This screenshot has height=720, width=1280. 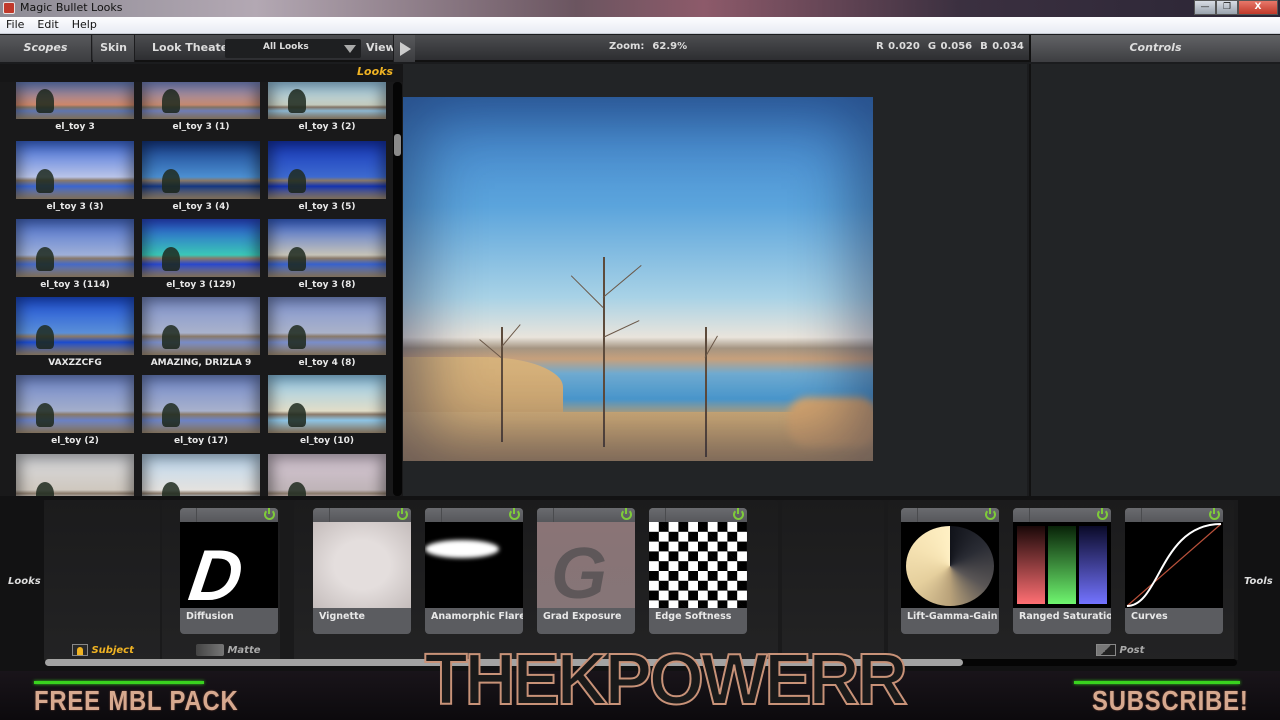 What do you see at coordinates (136, 700) in the screenshot?
I see `banner-left-text: FREE MBL PACK` at bounding box center [136, 700].